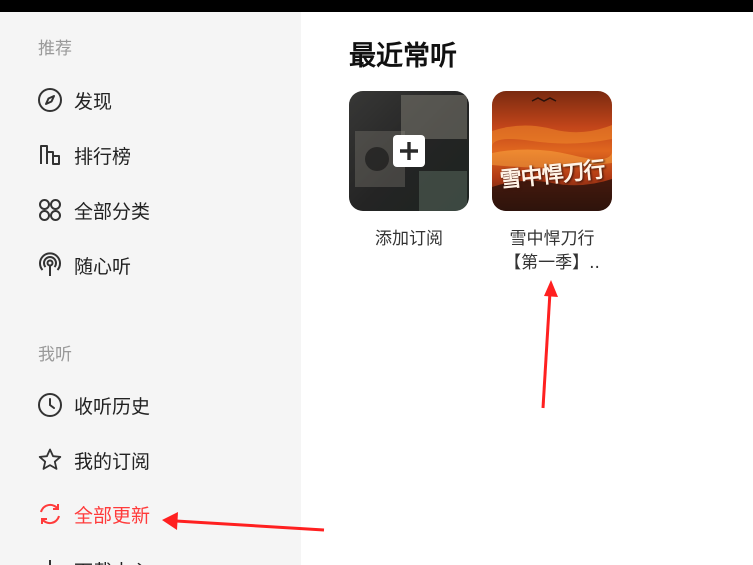 The image size is (753, 565). I want to click on sidebar-item-charts: 排行榜, so click(156, 155).